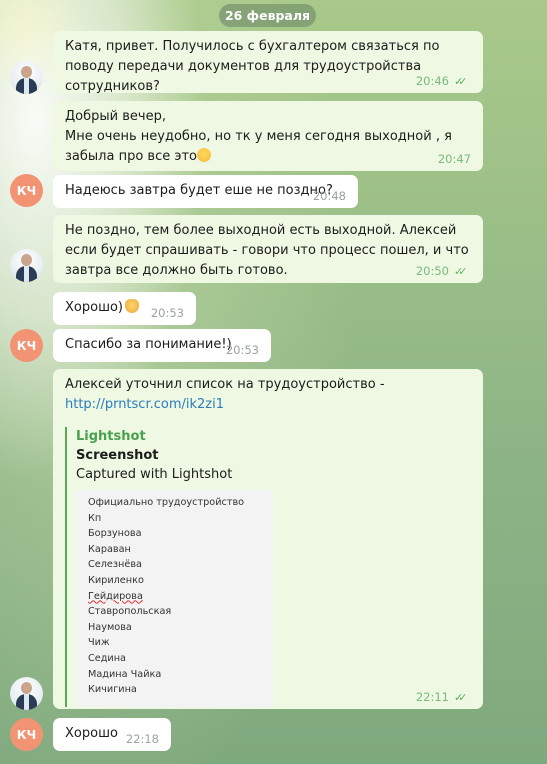  What do you see at coordinates (144, 404) in the screenshot?
I see `message-link: http://prntscr.com/ik2zi1` at bounding box center [144, 404].